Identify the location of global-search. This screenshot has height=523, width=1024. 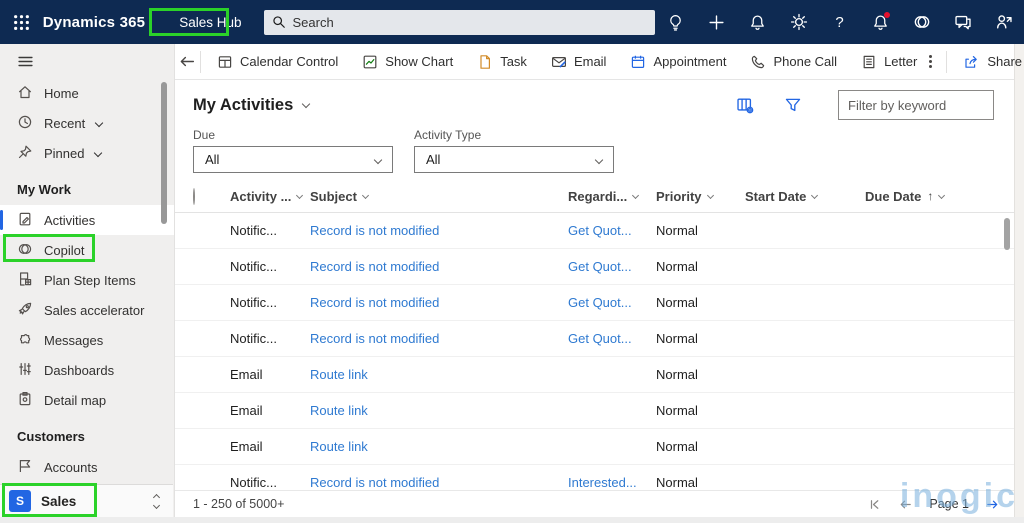
(459, 22).